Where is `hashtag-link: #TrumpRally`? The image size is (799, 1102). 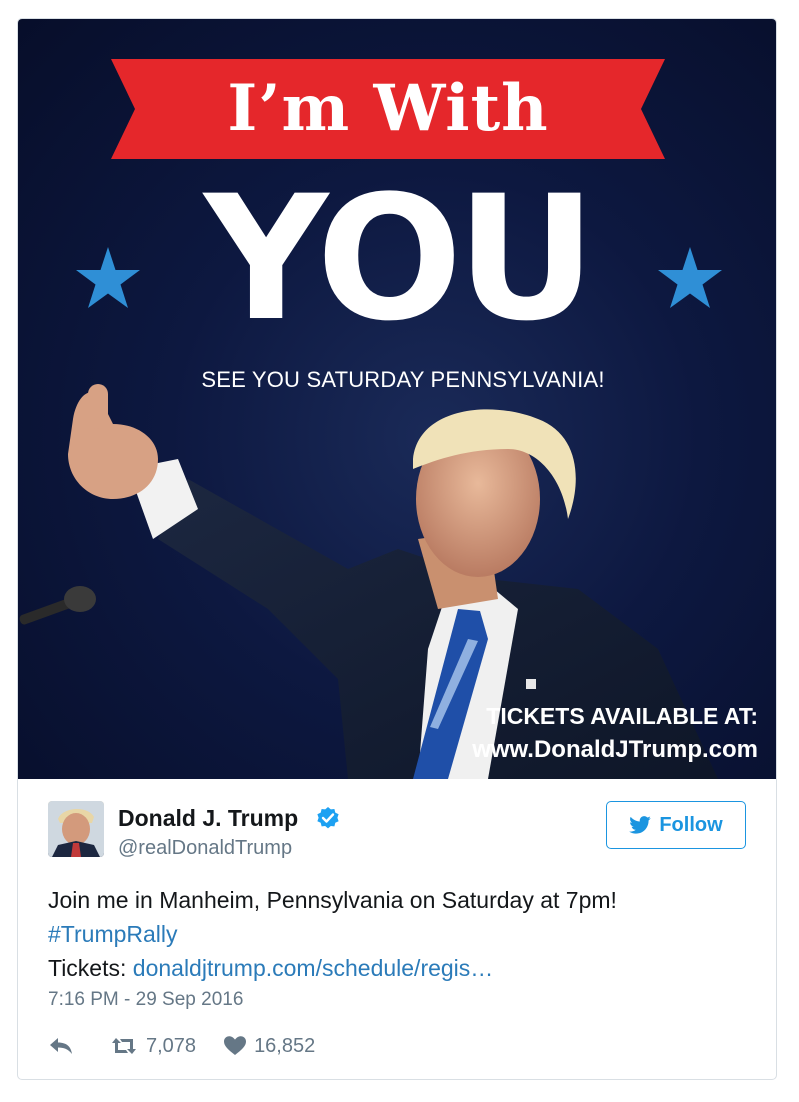
hashtag-link: #TrumpRally is located at coordinates (398, 934).